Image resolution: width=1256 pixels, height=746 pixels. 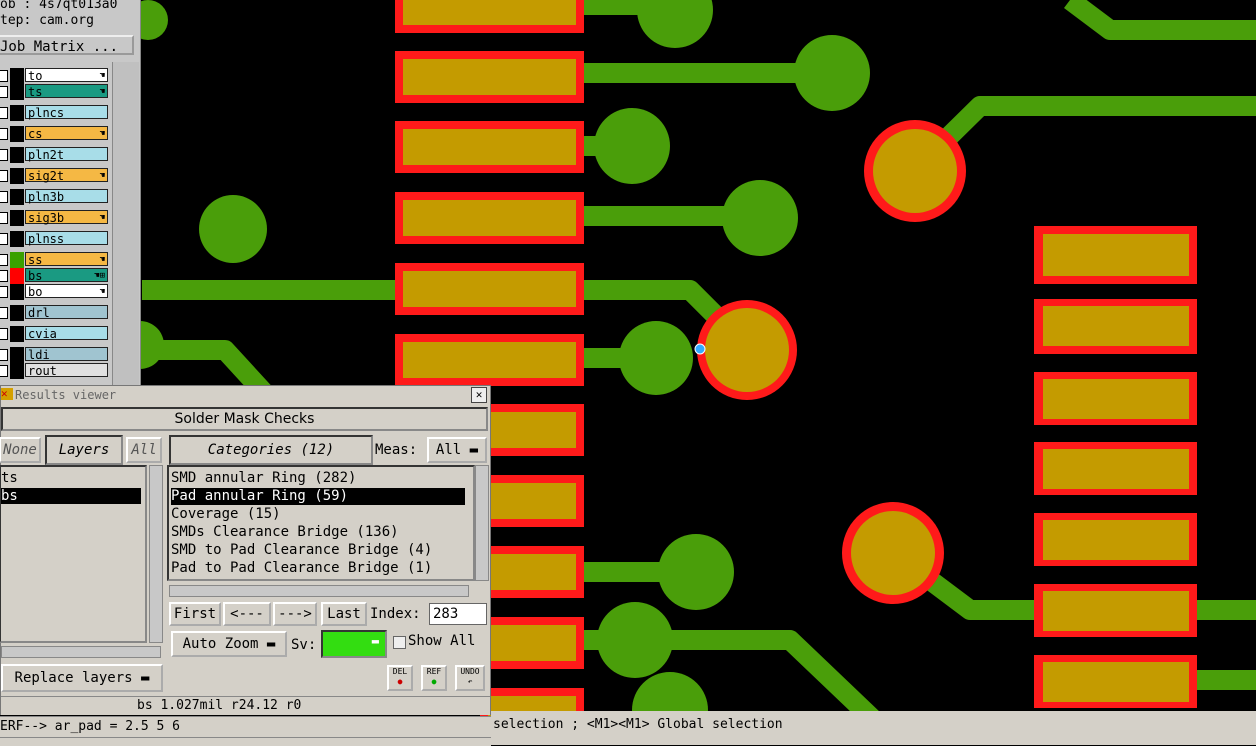 I want to click on layer-name: sig3b ☚, so click(x=66, y=217).